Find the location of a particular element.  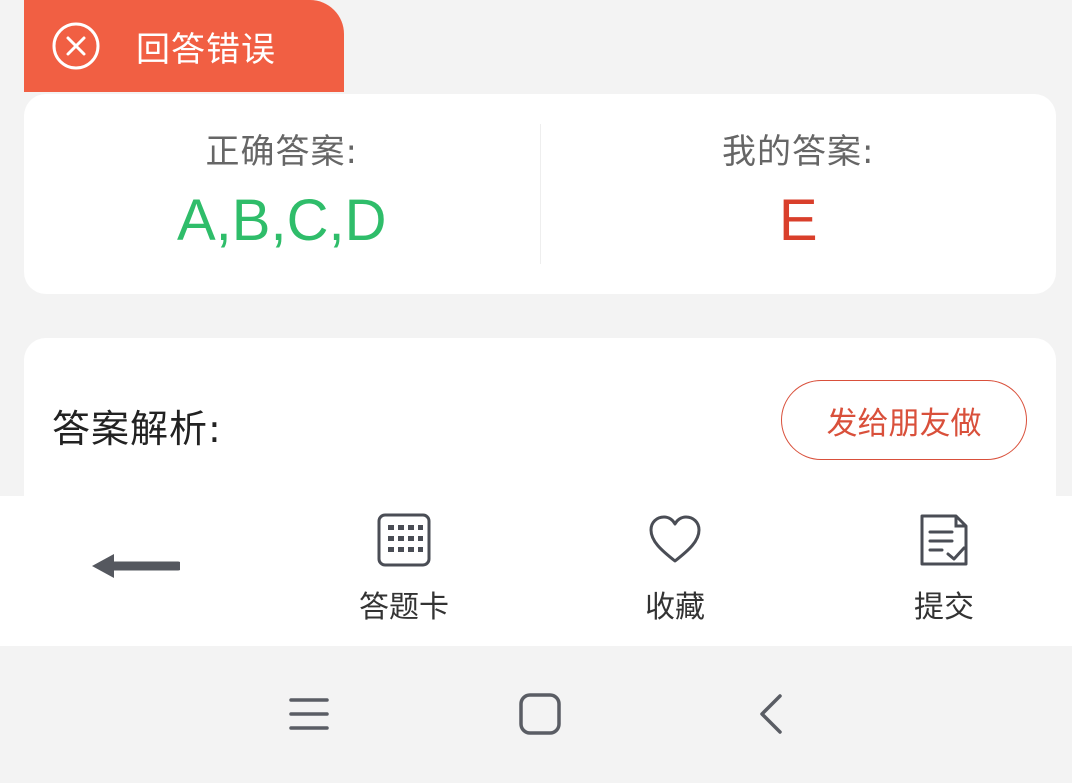

my-answer-value: E is located at coordinates (798, 220).